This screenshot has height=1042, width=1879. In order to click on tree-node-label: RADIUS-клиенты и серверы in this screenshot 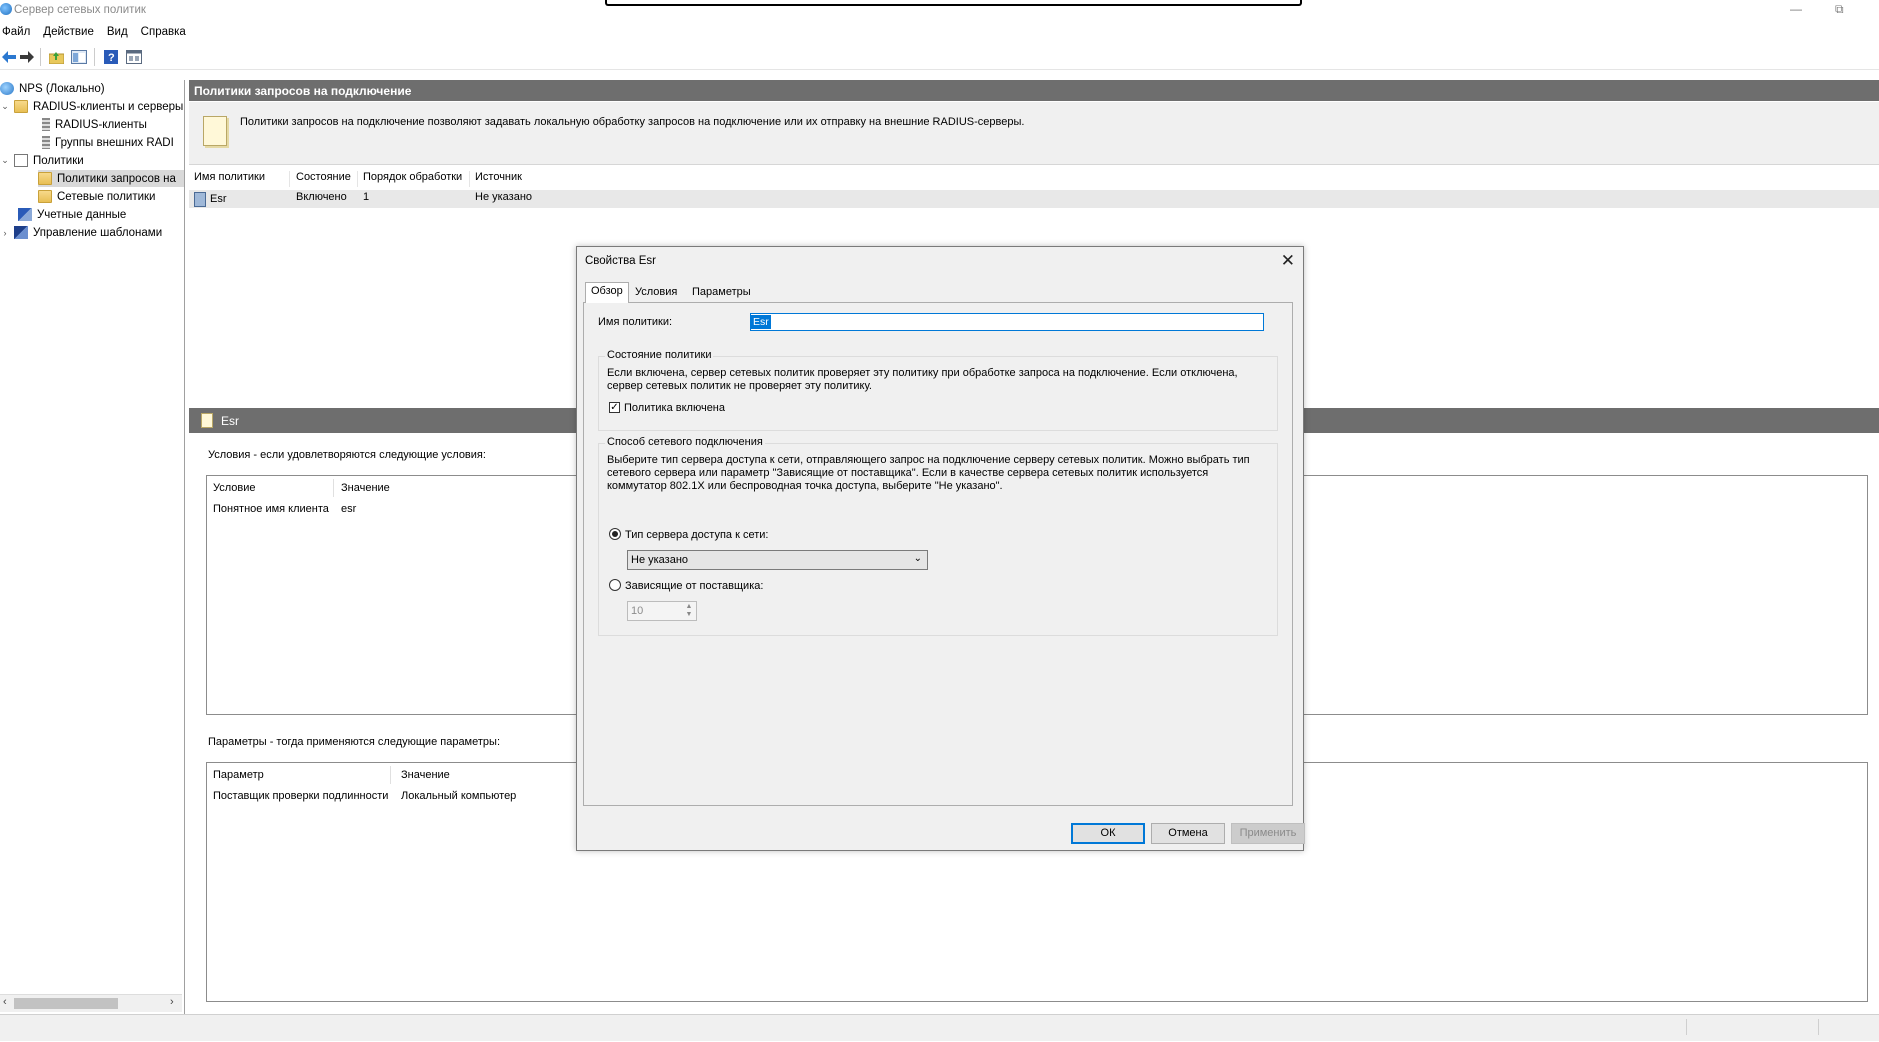, I will do `click(108, 106)`.